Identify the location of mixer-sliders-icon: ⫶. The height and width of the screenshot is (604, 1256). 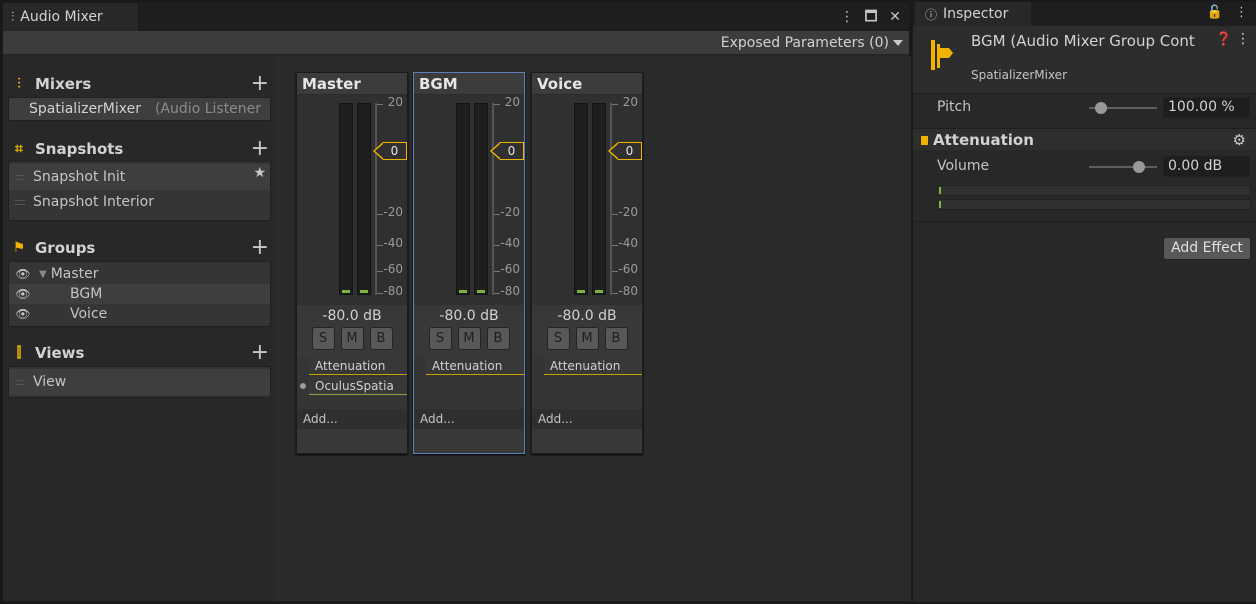
(13, 17).